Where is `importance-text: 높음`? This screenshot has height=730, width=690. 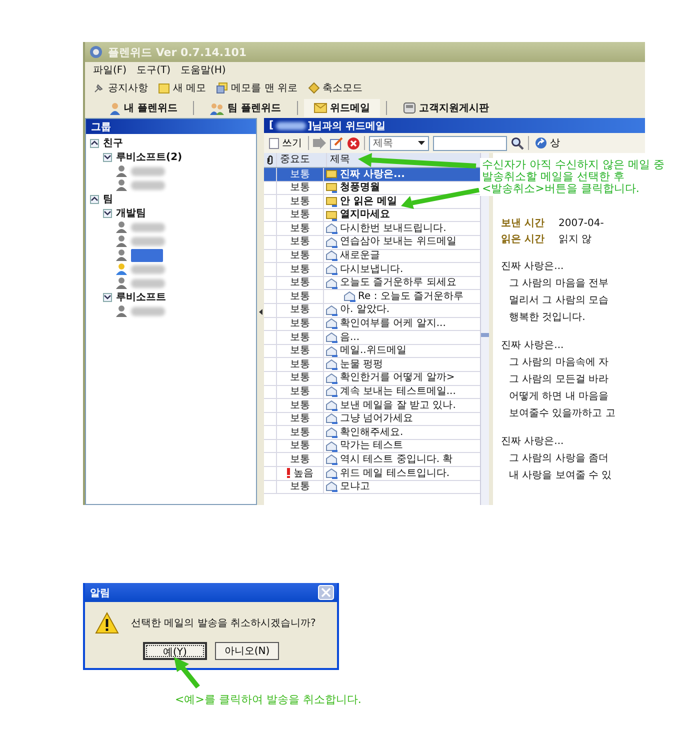 importance-text: 높음 is located at coordinates (304, 473).